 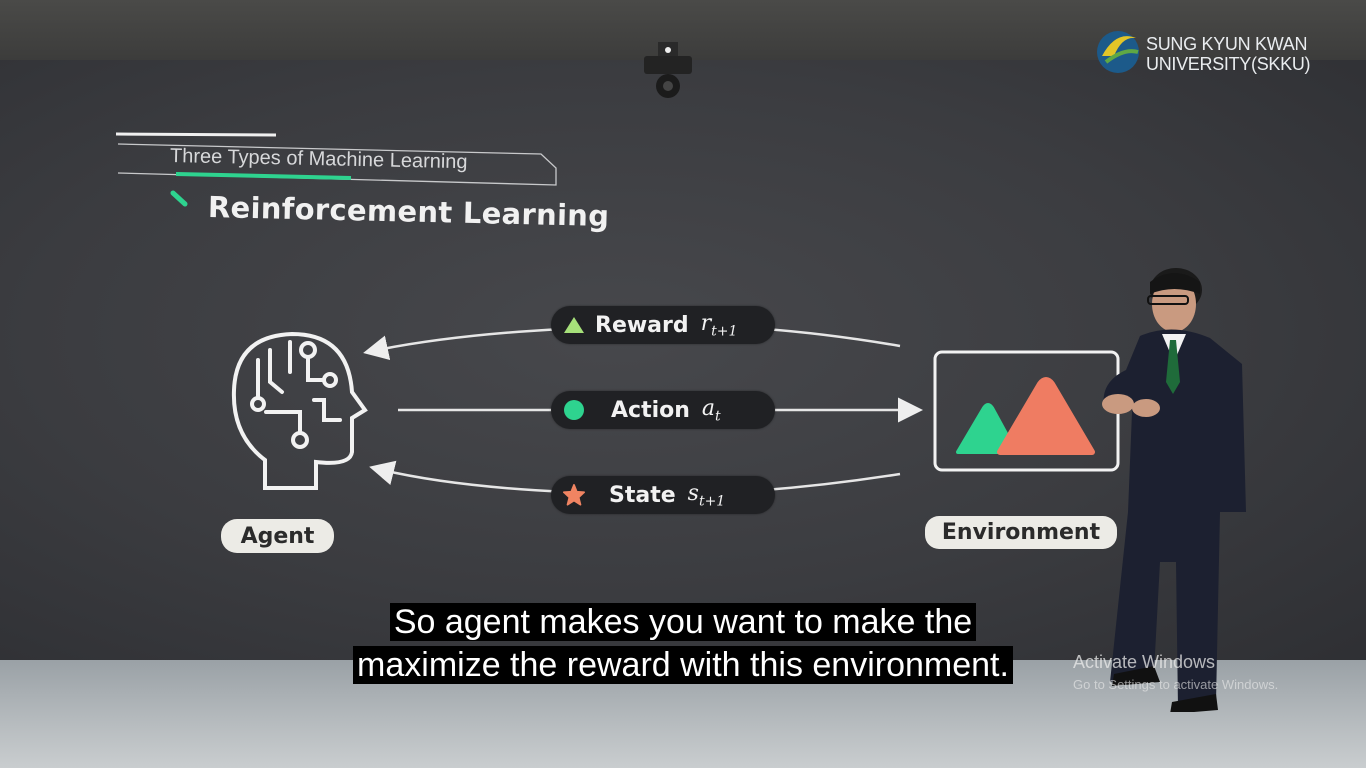 I want to click on head-circuit-icon, so click(x=299, y=410).